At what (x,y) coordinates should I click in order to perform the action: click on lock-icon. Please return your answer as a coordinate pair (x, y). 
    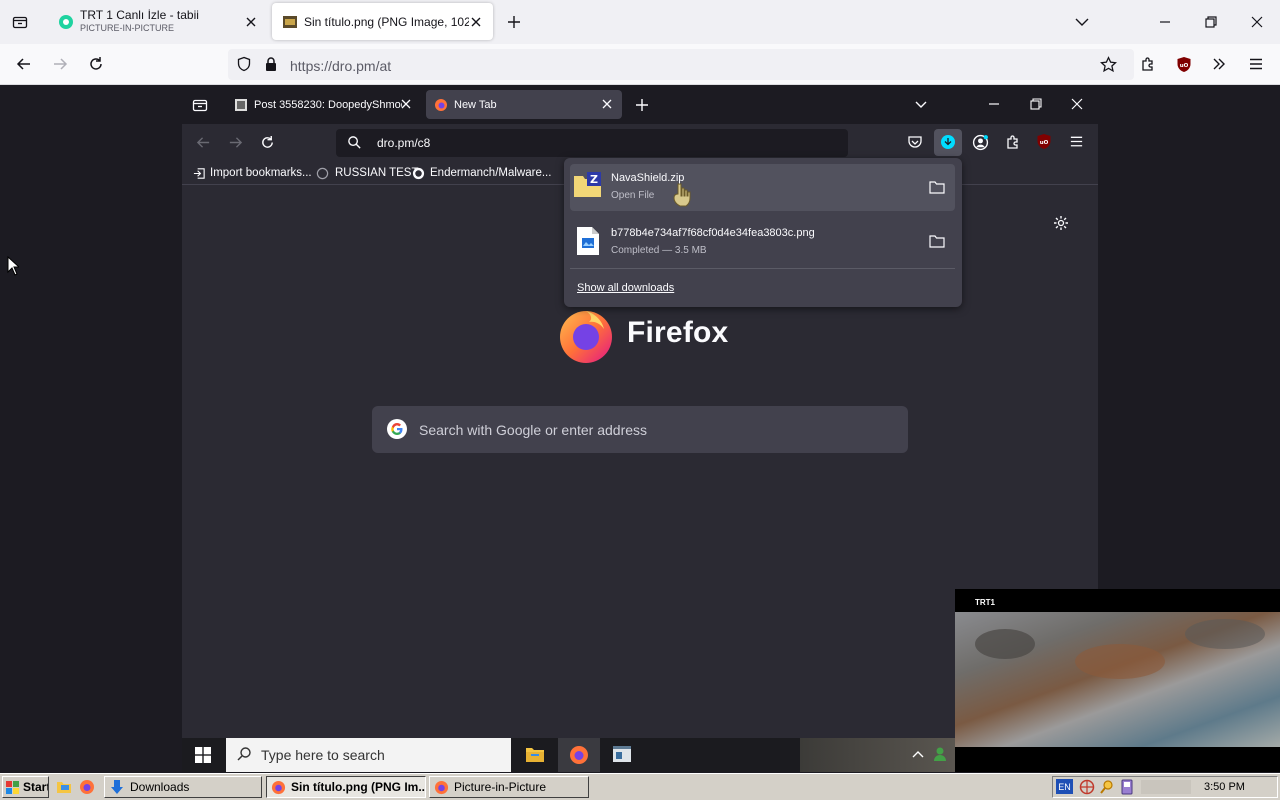
    Looking at the image, I should click on (271, 64).